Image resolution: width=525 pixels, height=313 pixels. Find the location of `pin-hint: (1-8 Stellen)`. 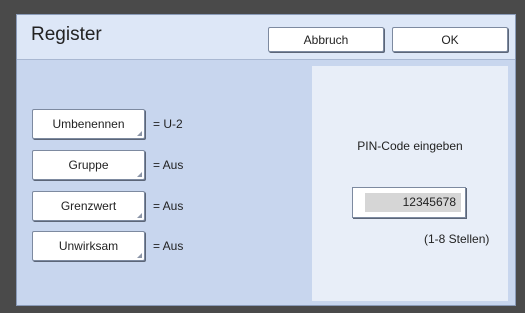

pin-hint: (1-8 Stellen) is located at coordinates (457, 239).